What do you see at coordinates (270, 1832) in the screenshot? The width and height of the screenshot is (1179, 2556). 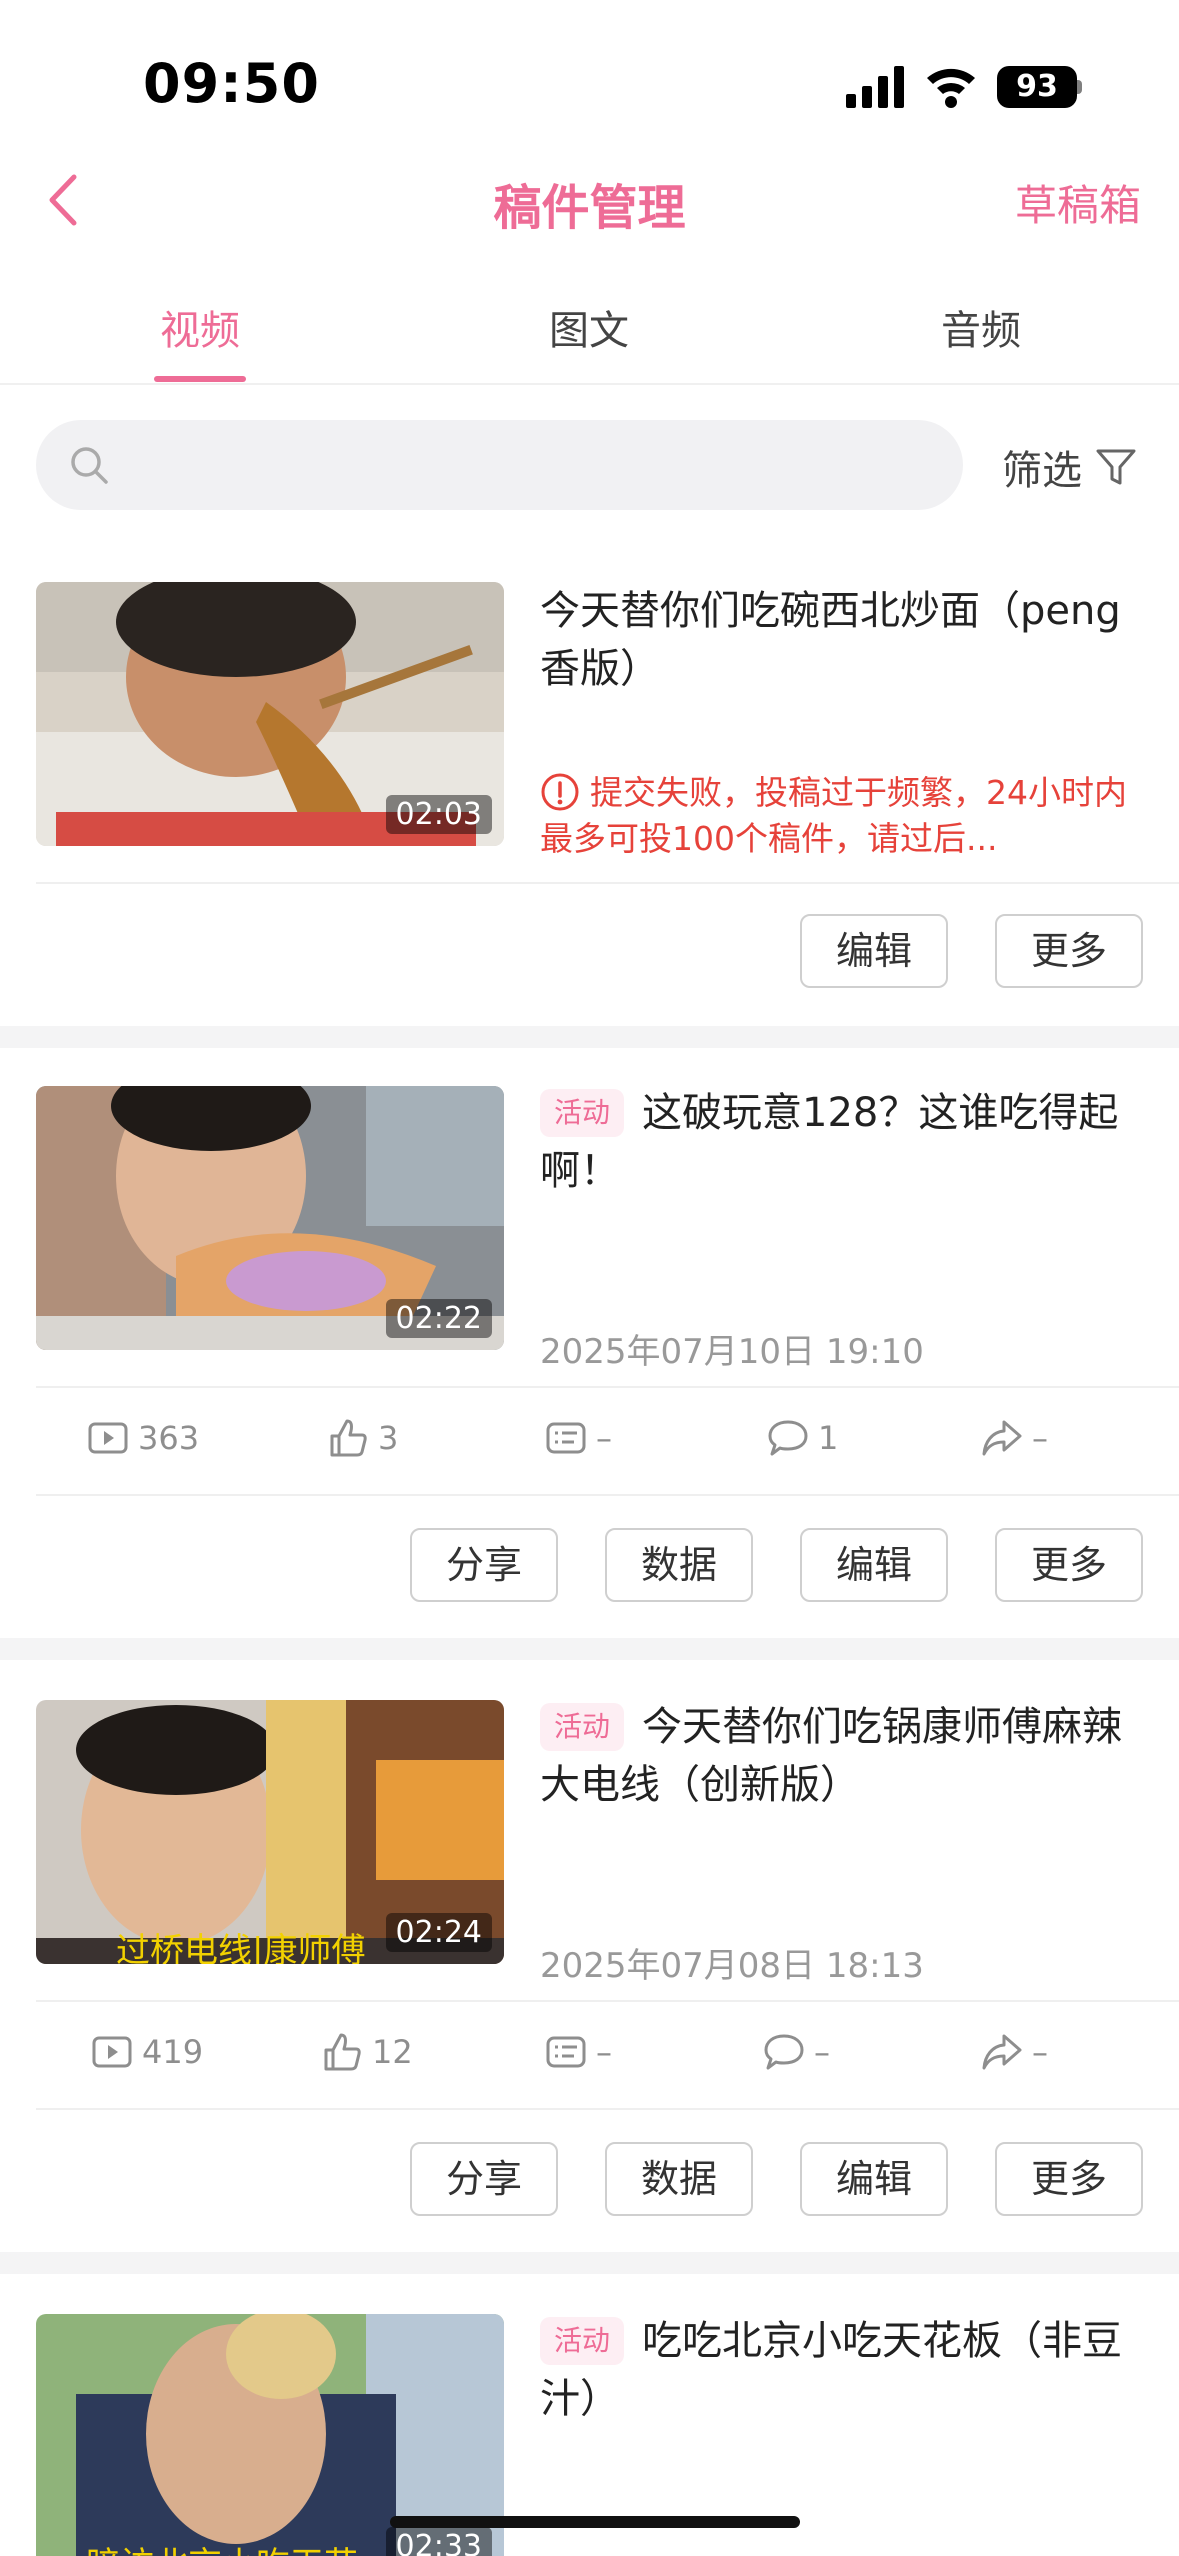 I see `video-thumbnail: 过桥电线|康师傅 02:24` at bounding box center [270, 1832].